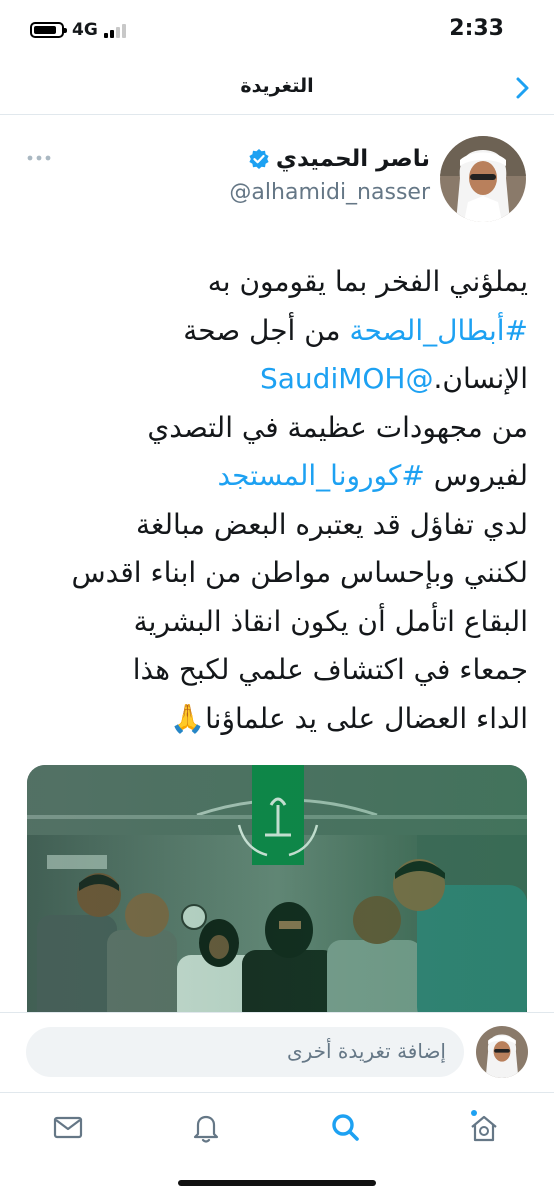 The height and width of the screenshot is (1201, 554). What do you see at coordinates (330, 669) in the screenshot?
I see `tweet-text-segment: جمعاء في اكتشاف علمي لكبح هذا` at bounding box center [330, 669].